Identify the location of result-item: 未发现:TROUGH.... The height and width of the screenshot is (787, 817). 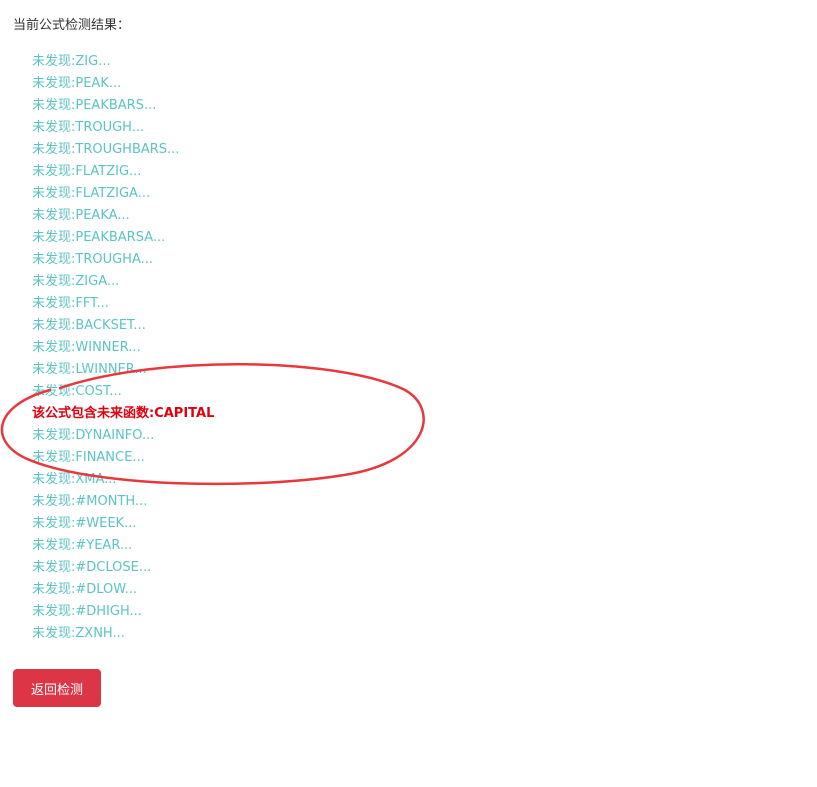
(88, 127).